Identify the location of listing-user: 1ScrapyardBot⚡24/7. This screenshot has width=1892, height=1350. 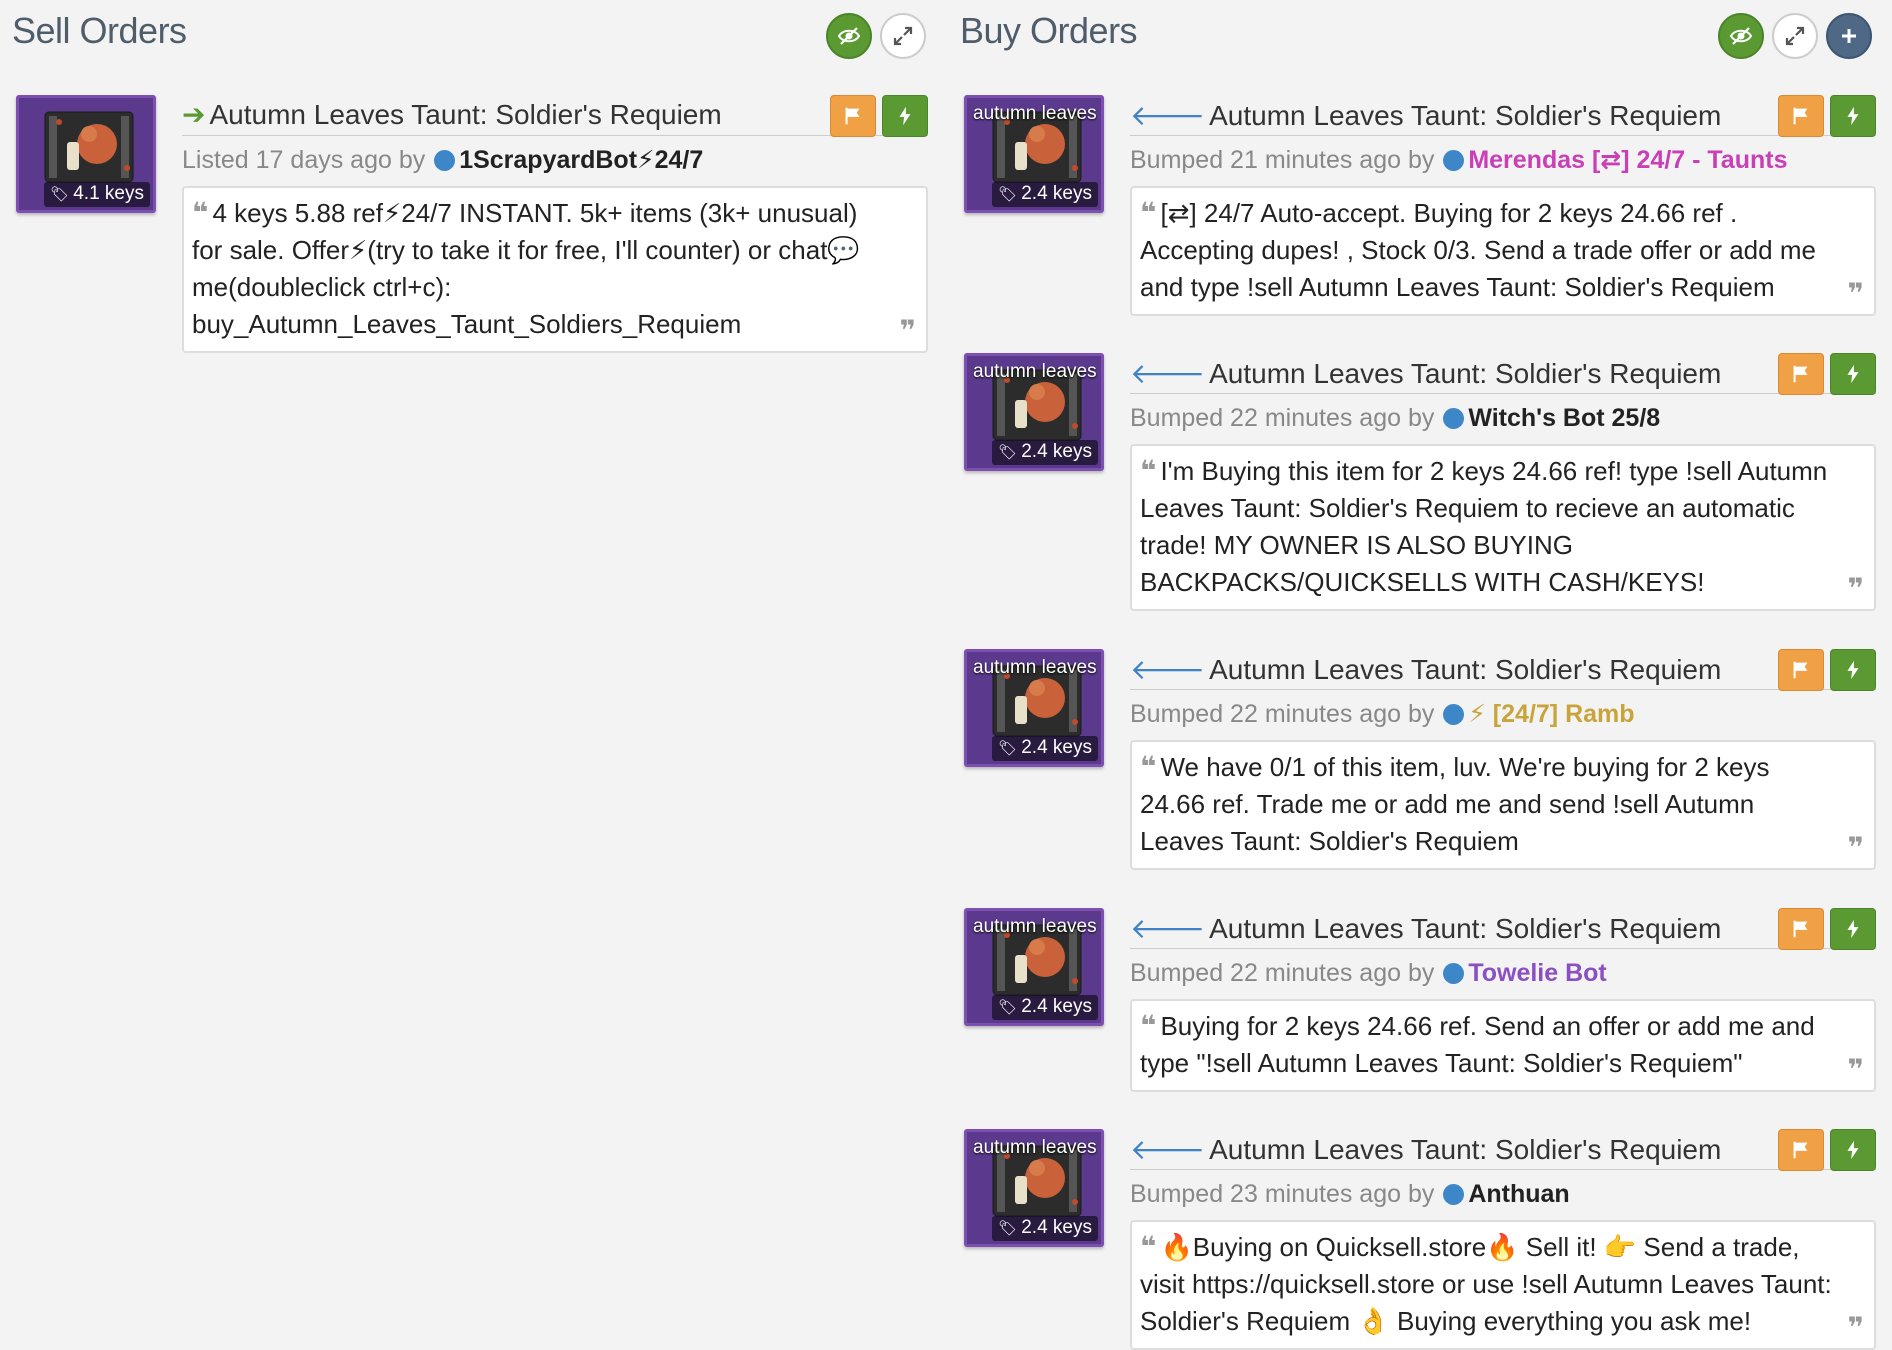
(581, 160).